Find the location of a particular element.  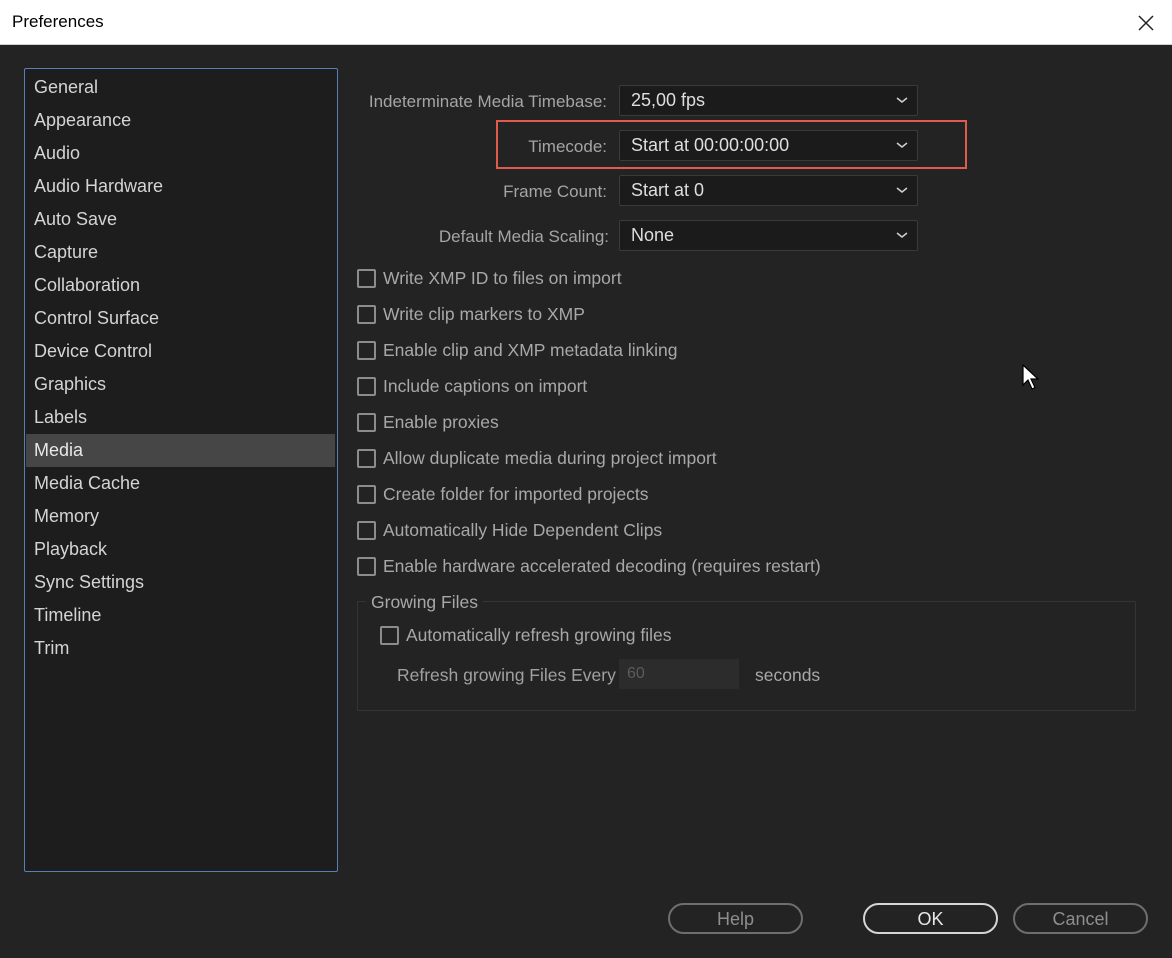

checkbox-label: Automatically refresh growing files is located at coordinates (539, 634).